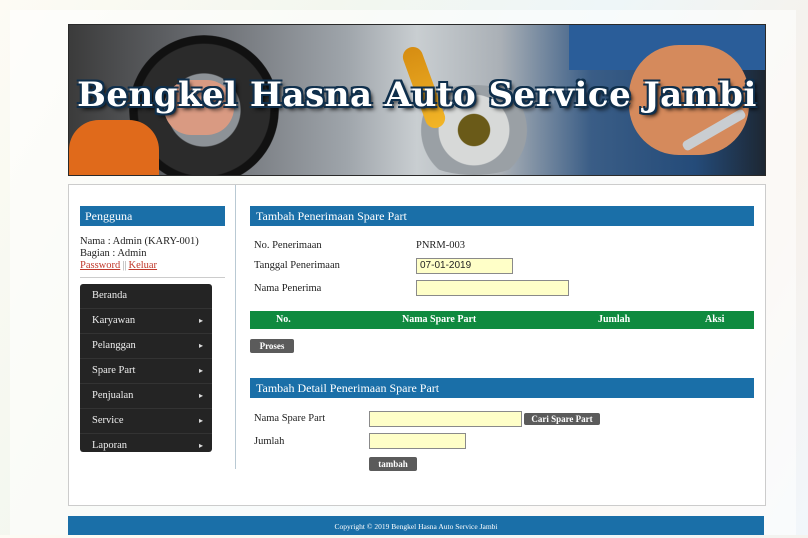 This screenshot has height=538, width=808. I want to click on no-penerimaan-label: No. Penerimaan, so click(288, 245).